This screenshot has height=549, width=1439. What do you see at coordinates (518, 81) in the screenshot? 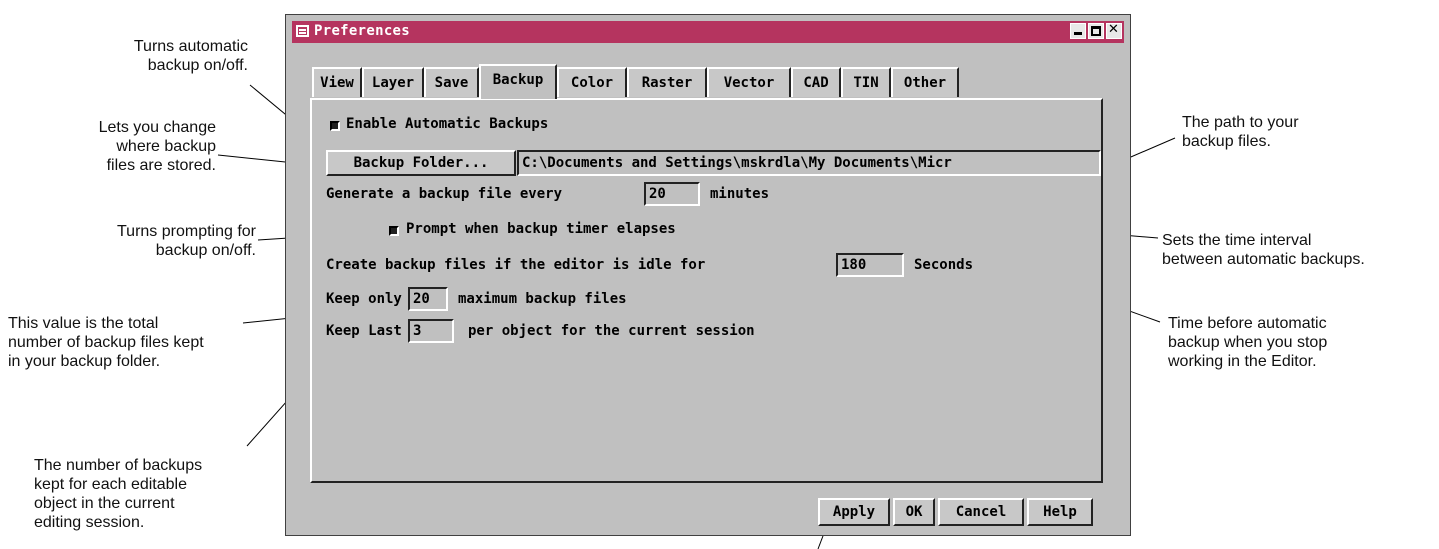
I see `tab-backup: Backup` at bounding box center [518, 81].